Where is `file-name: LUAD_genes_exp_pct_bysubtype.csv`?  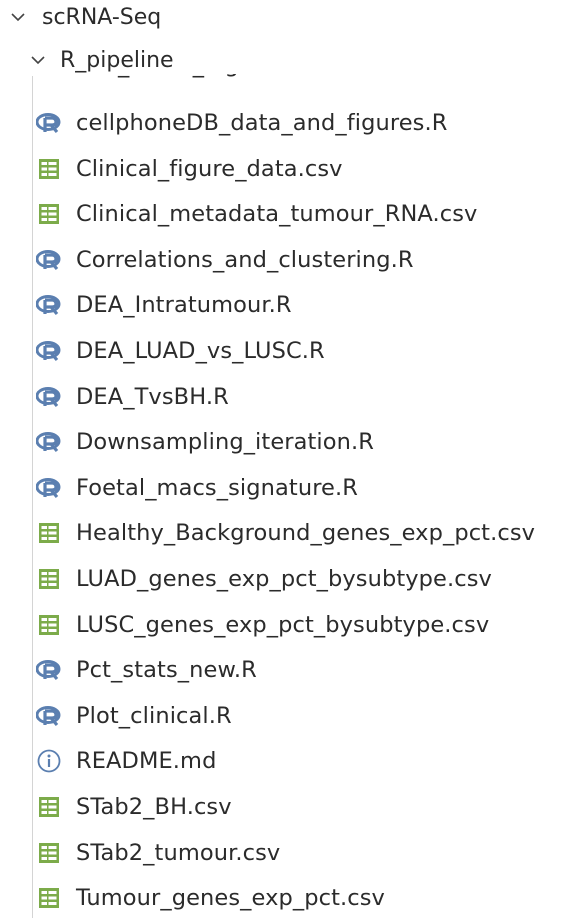
file-name: LUAD_genes_exp_pct_bysubtype.csv is located at coordinates (284, 579).